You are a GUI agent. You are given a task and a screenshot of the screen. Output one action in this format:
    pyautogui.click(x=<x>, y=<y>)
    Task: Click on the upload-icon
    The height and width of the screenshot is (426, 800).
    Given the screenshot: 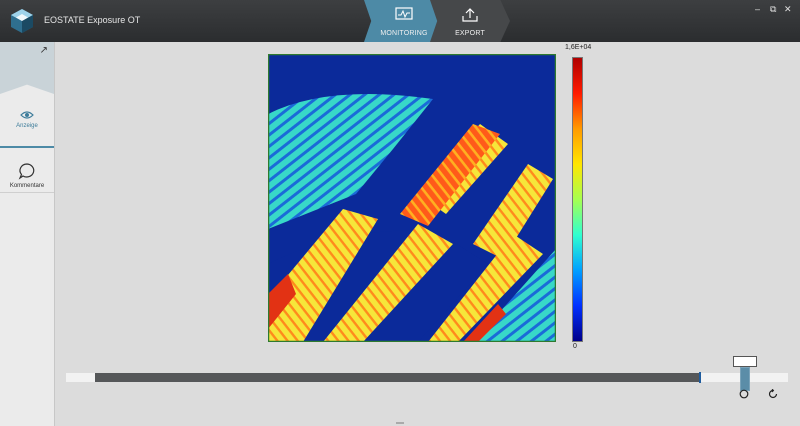 What is the action you would take?
    pyautogui.click(x=470, y=15)
    